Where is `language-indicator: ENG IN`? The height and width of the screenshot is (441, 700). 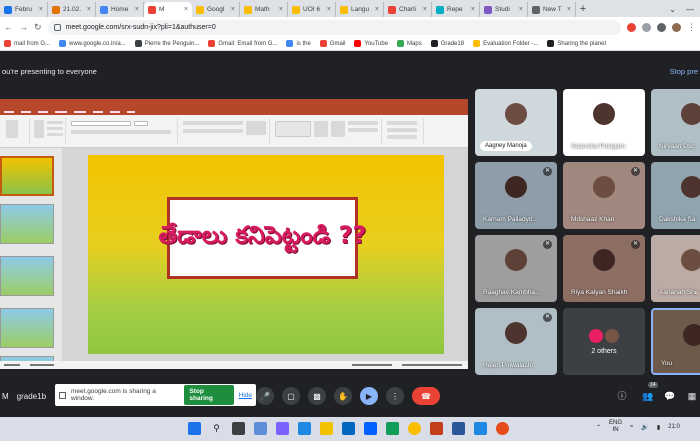 language-indicator: ENG IN is located at coordinates (615, 427).